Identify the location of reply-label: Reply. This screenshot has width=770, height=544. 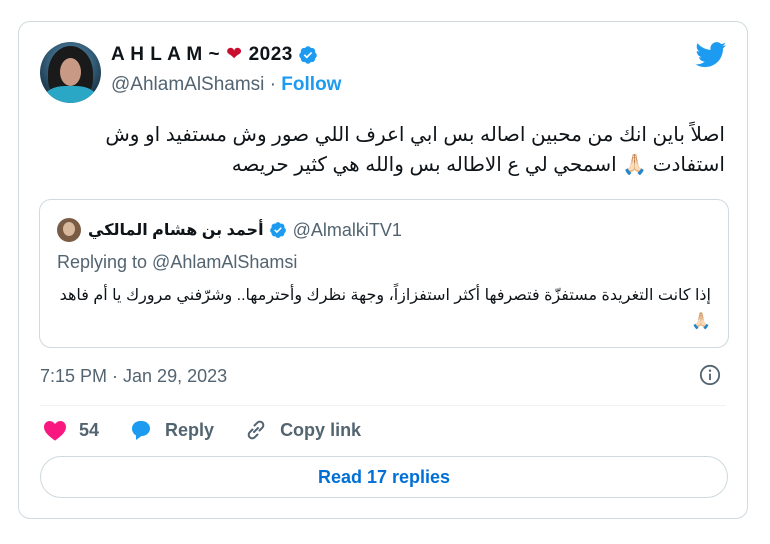
(190, 429).